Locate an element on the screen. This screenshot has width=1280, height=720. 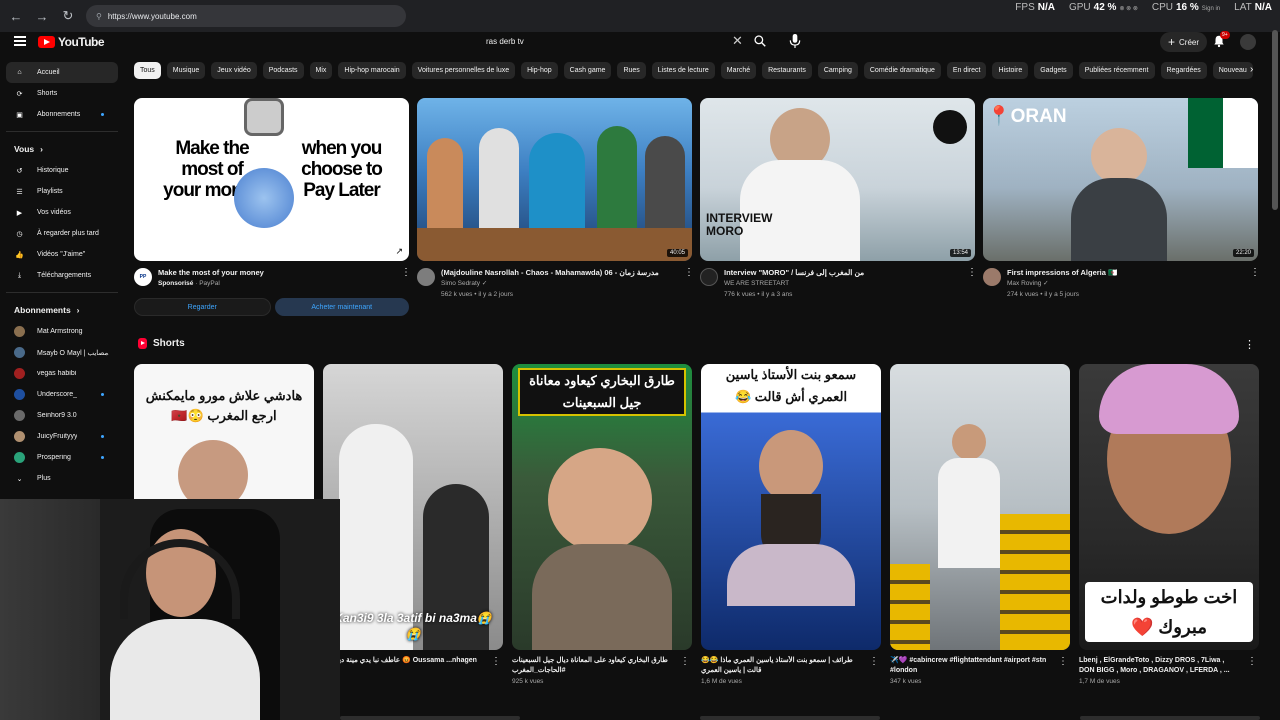
sidebar-item-home: ⌂ Accueil is located at coordinates (62, 72).